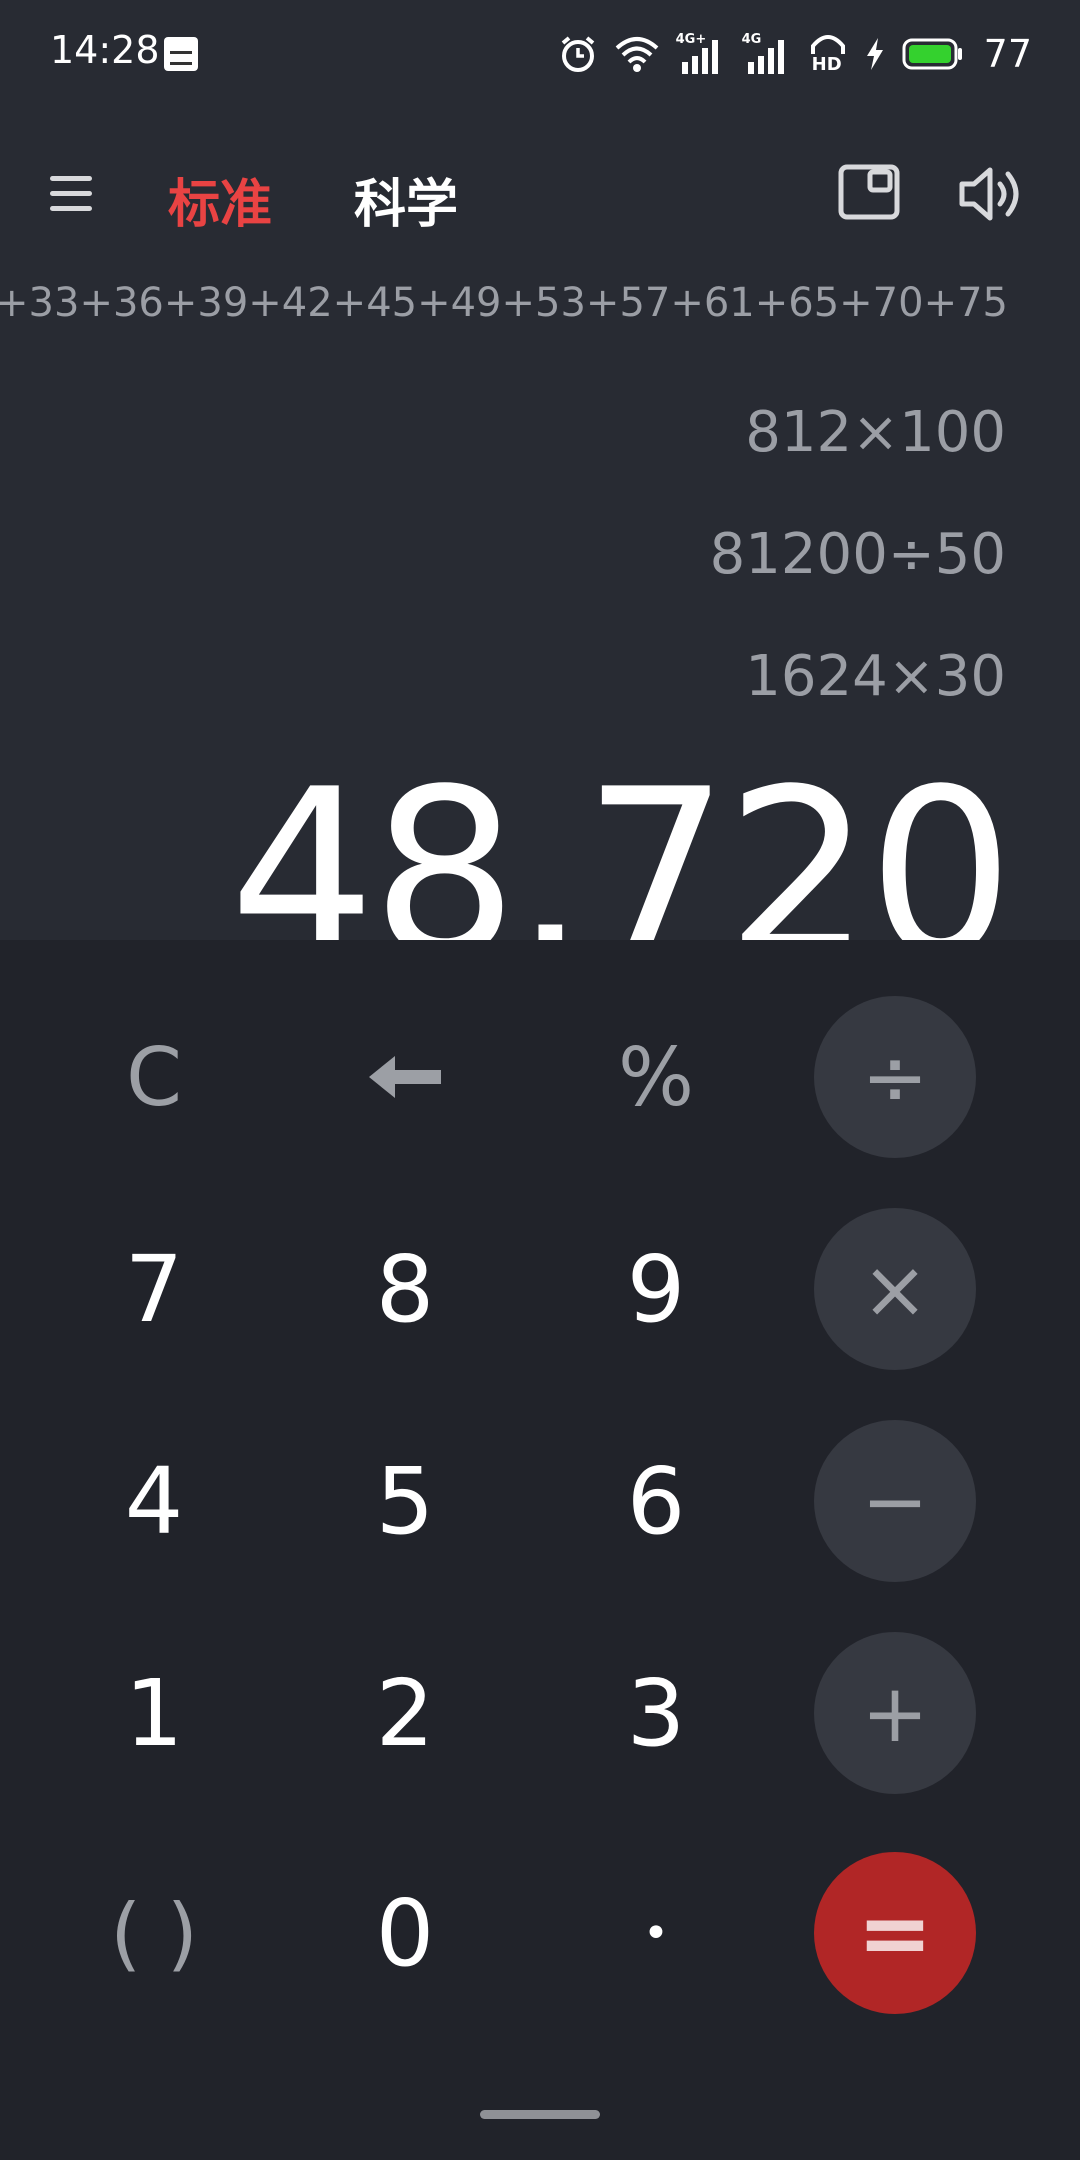 The height and width of the screenshot is (2160, 1080). I want to click on backspace-button, so click(405, 1077).